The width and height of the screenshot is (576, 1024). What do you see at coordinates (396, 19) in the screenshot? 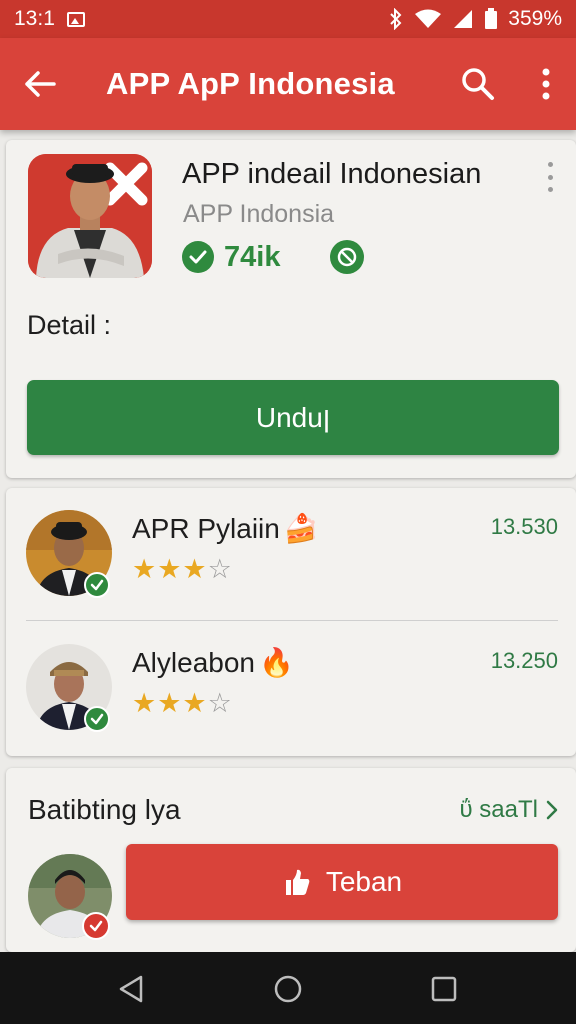
I see `bluetooth-icon` at bounding box center [396, 19].